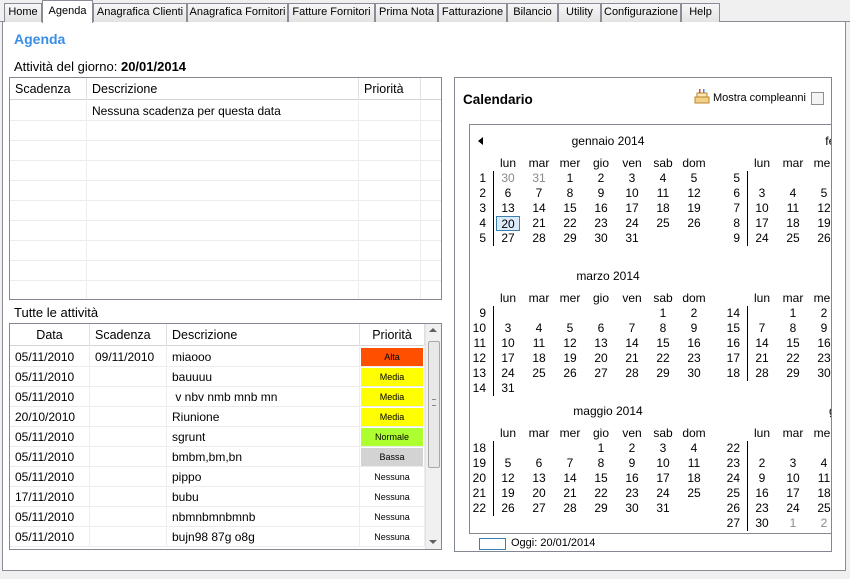 The image size is (850, 579). I want to click on prev-month-icon, so click(480, 141).